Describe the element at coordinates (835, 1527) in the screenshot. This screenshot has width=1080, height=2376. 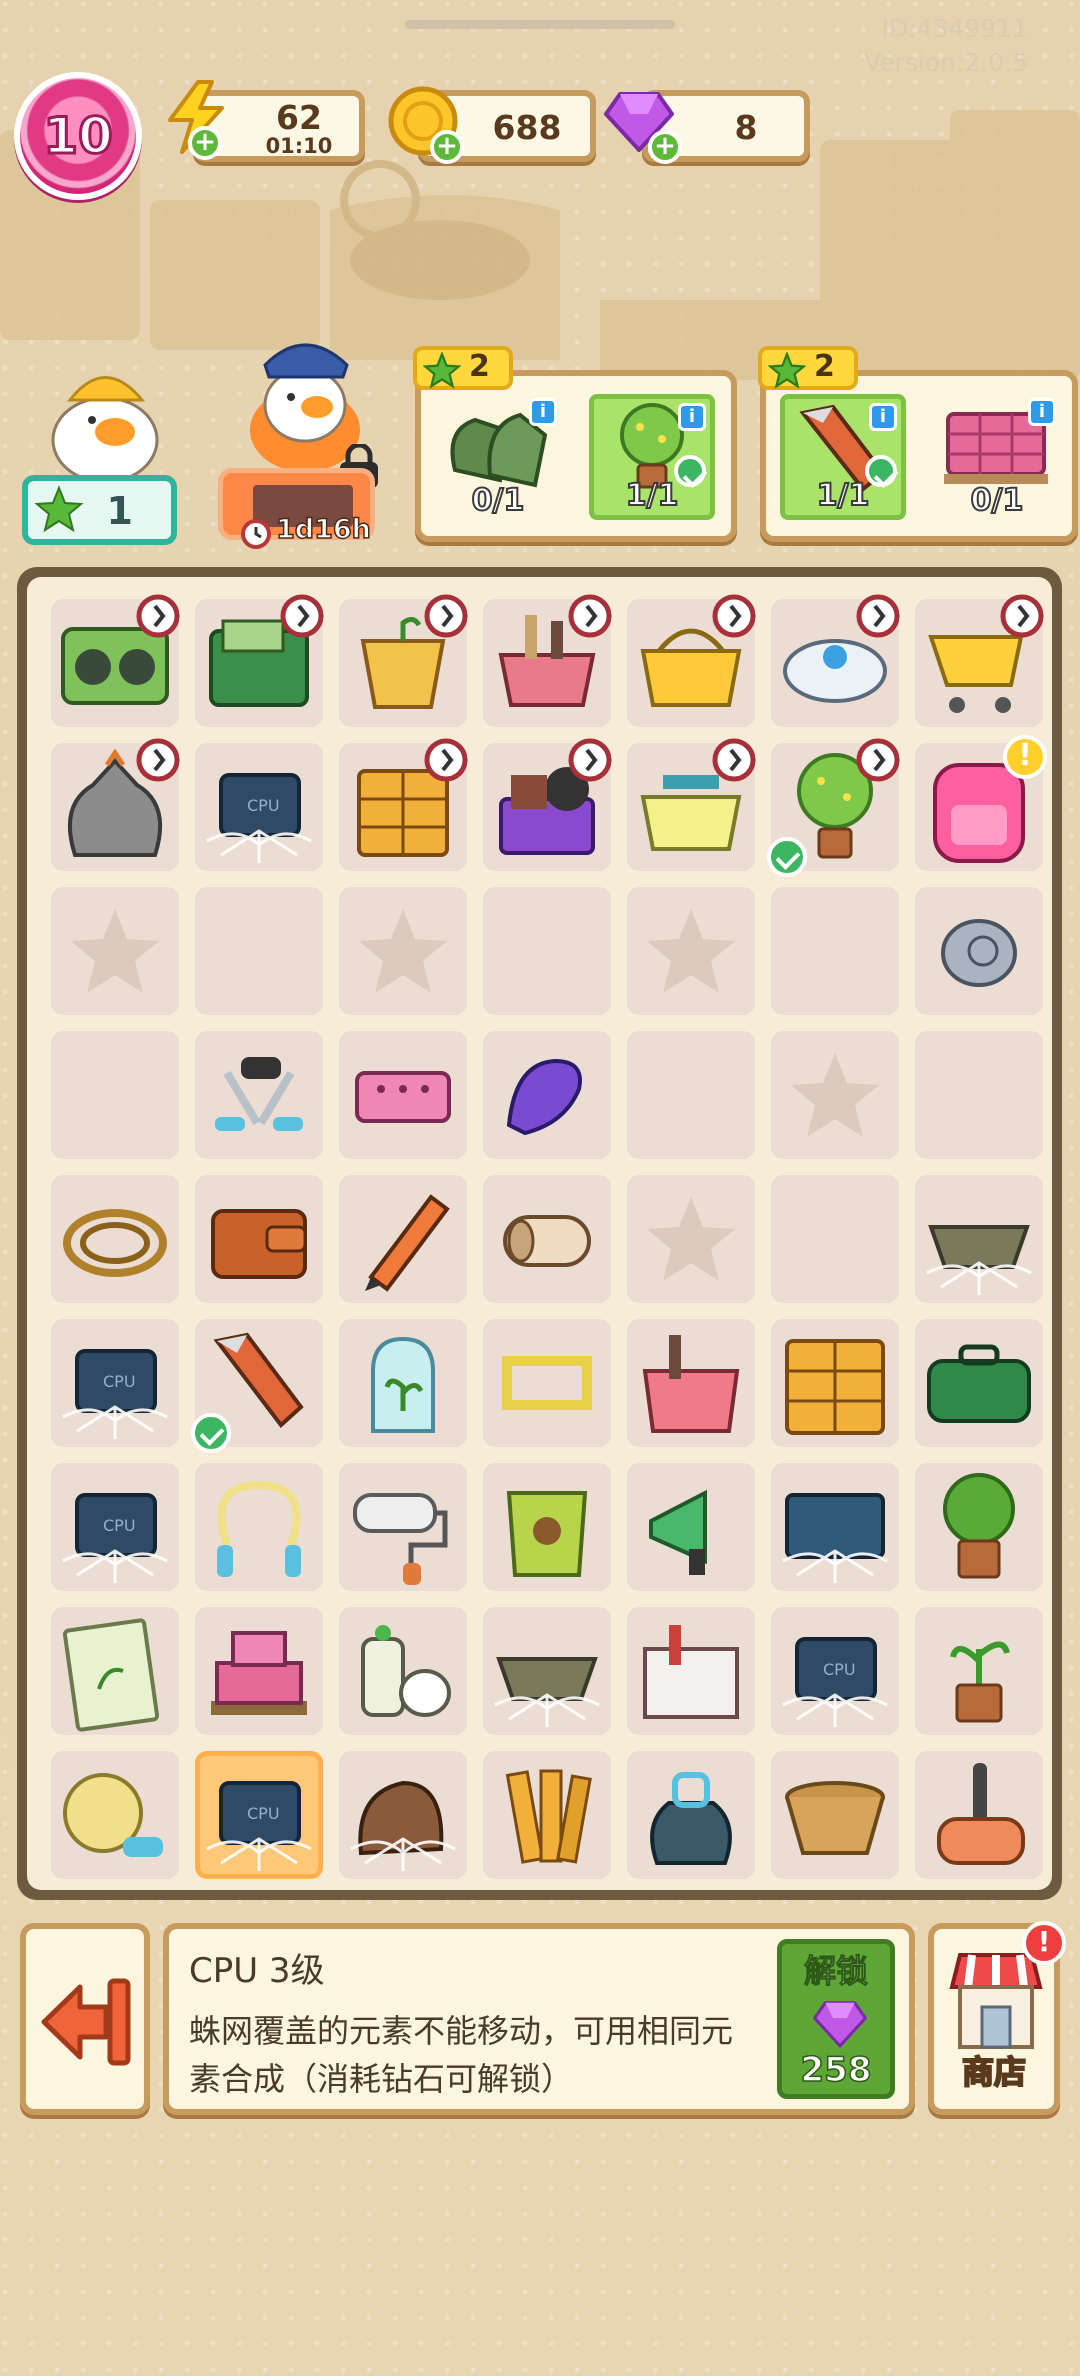
I see `board-cell-circuit-web` at that location.